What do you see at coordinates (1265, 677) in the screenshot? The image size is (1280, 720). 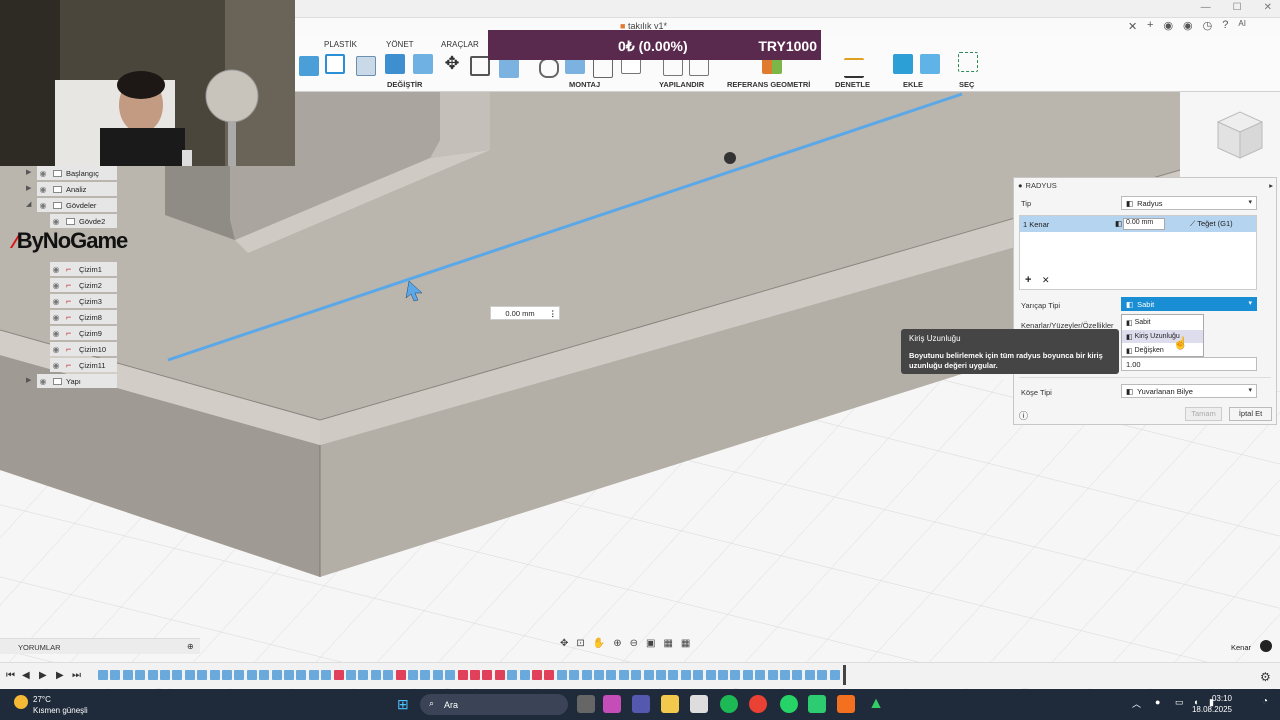 I see `timeline-settings-icon: ⚙` at bounding box center [1265, 677].